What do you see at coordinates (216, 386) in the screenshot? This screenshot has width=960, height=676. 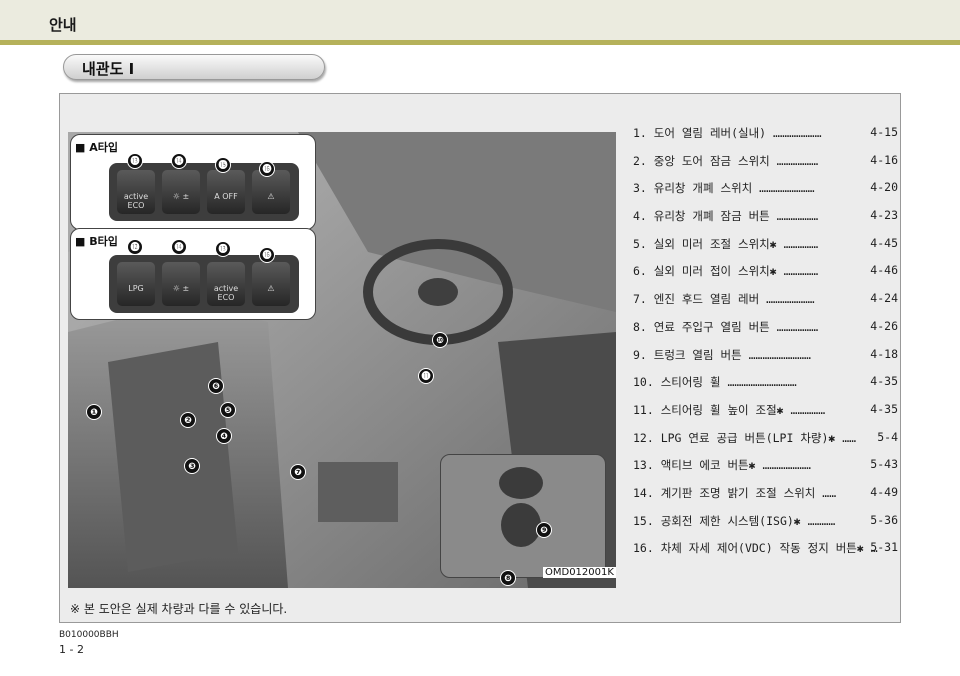 I see `callout-6: ❻` at bounding box center [216, 386].